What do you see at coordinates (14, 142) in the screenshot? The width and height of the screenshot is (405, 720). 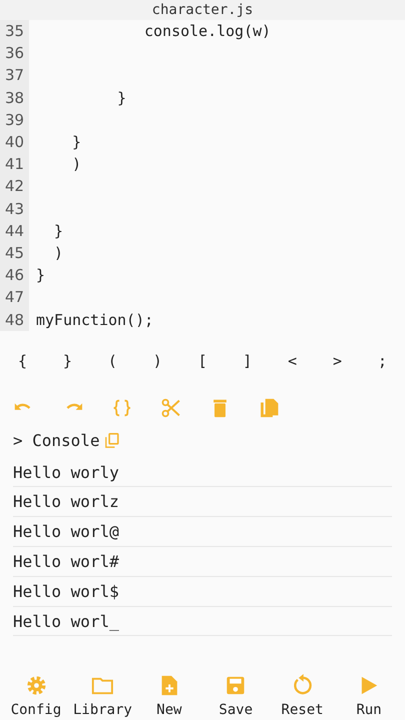 I see `line-number: 40` at bounding box center [14, 142].